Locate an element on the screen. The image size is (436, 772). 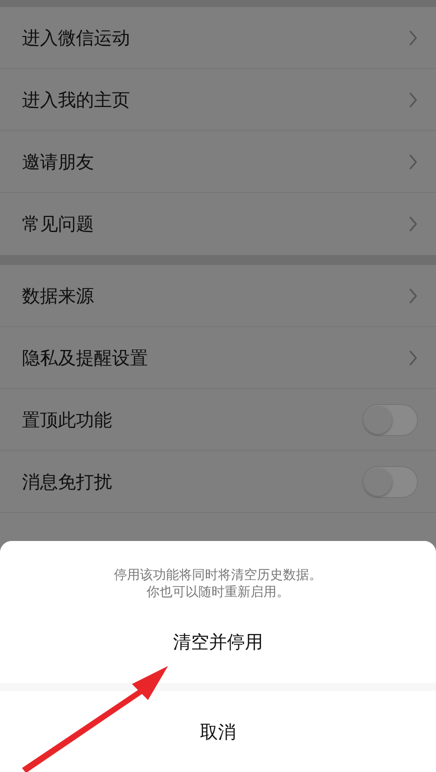
list-row: 进入微信运动 is located at coordinates (218, 38).